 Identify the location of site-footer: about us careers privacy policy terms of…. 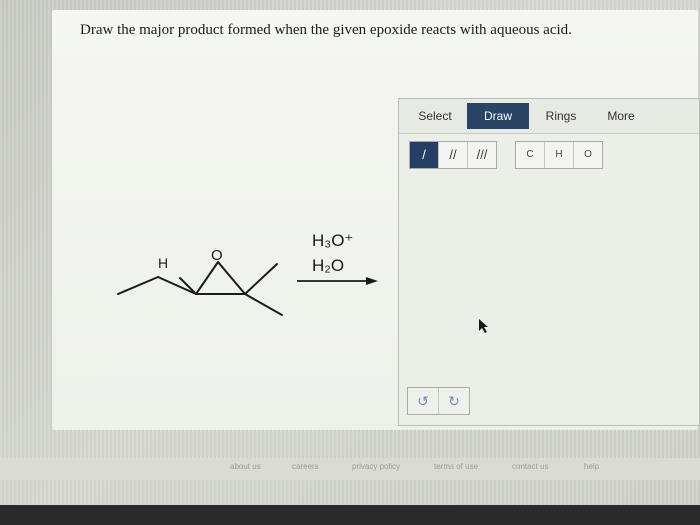
(350, 469).